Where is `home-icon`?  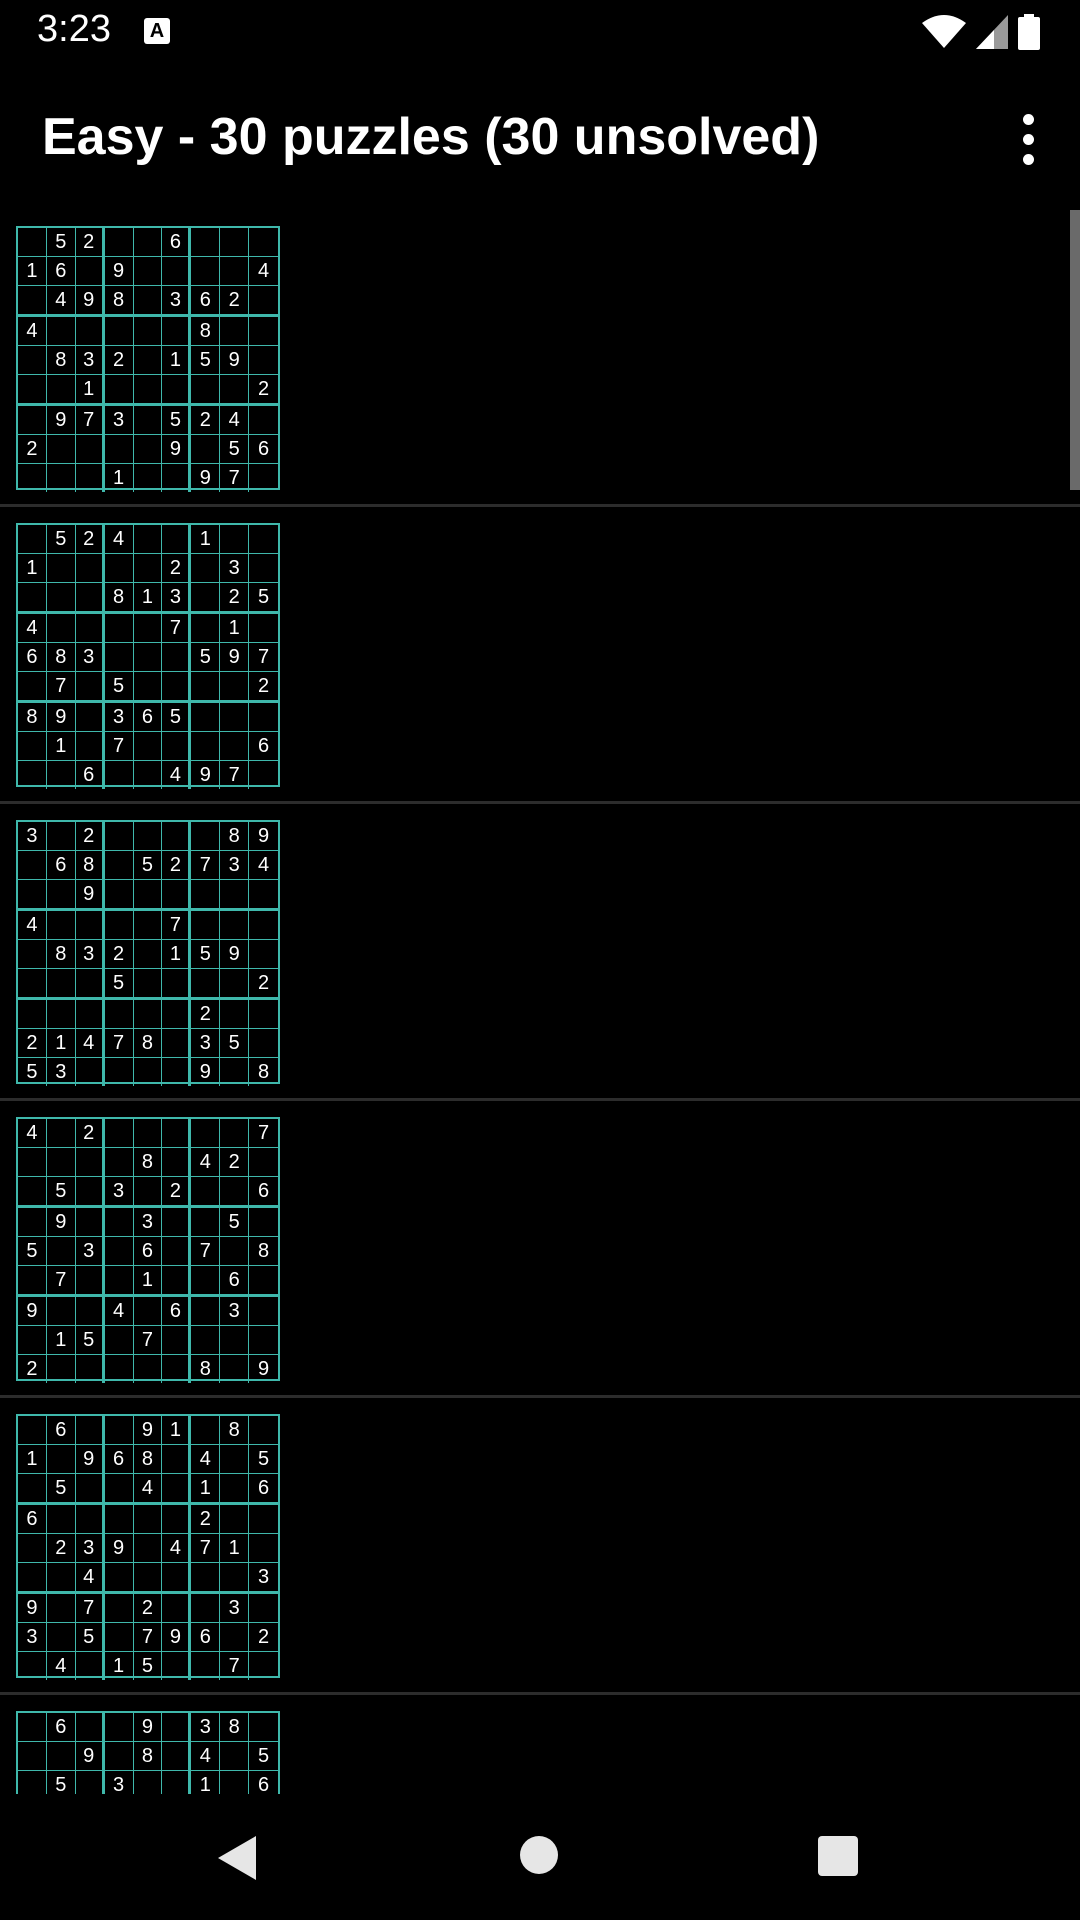 home-icon is located at coordinates (539, 1855).